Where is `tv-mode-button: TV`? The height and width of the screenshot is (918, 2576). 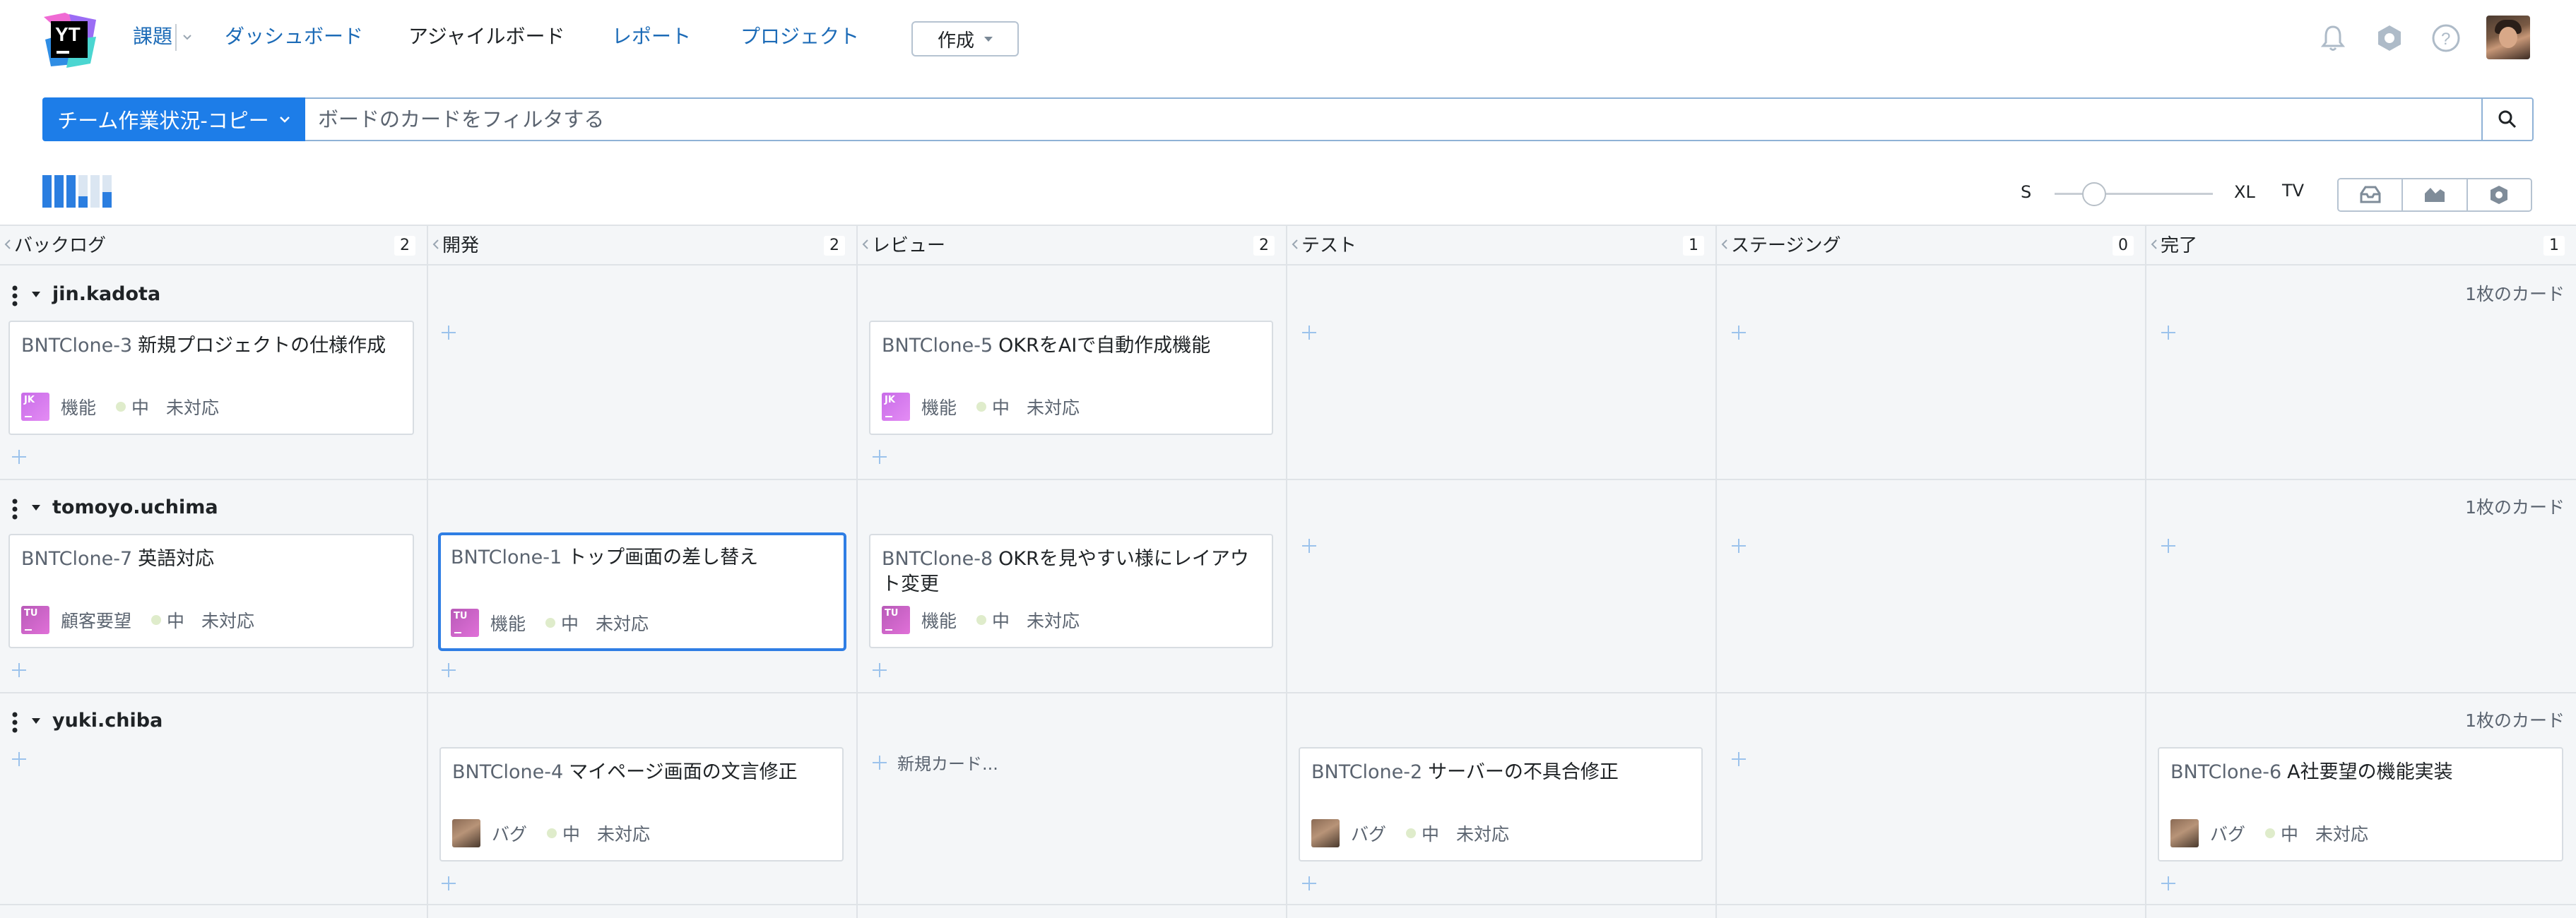
tv-mode-button: TV is located at coordinates (2293, 191).